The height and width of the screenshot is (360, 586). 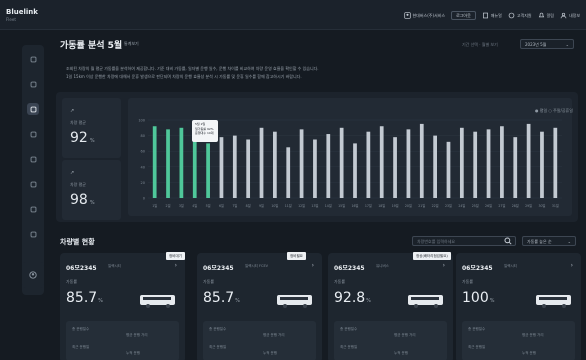 I want to click on stat-card: ↗ 차량 평균 98%, so click(x=91, y=190).